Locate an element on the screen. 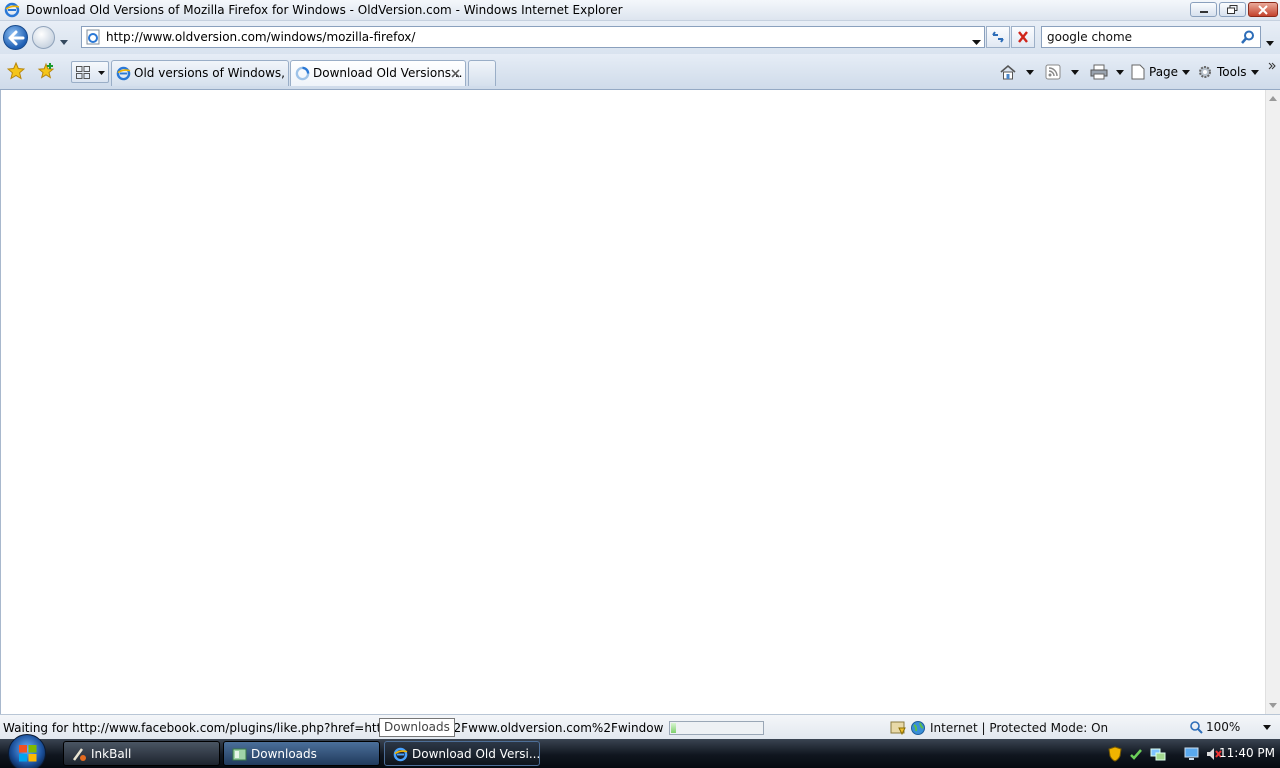  refresh-icon is located at coordinates (998, 37).